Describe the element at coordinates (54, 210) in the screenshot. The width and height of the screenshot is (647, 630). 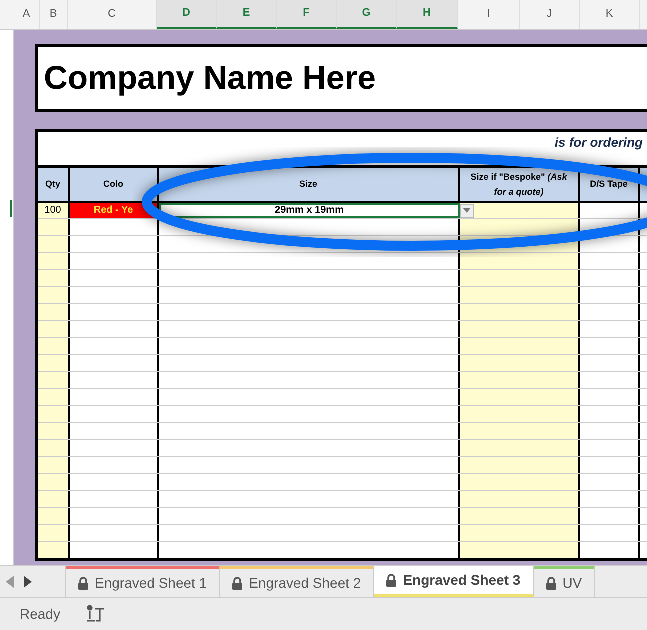
I see `table-cell: 100` at that location.